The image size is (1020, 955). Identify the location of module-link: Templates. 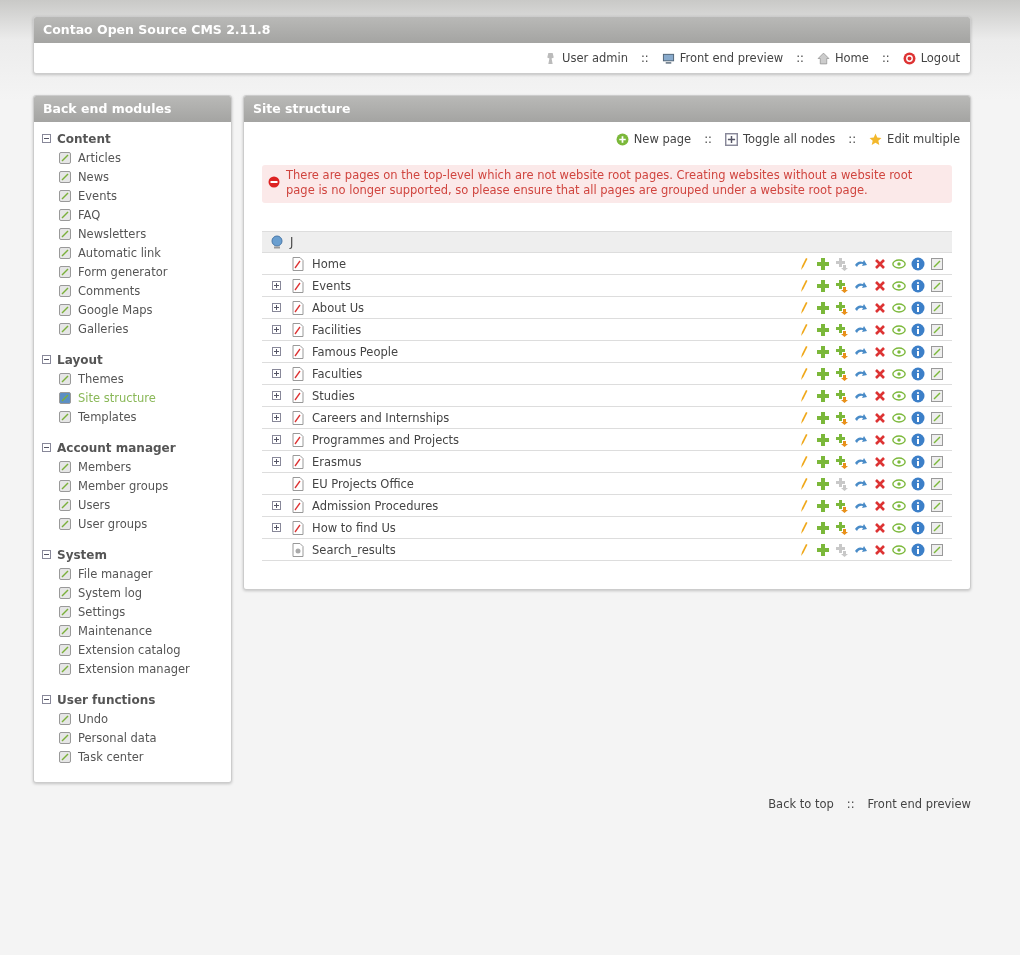
(136, 416).